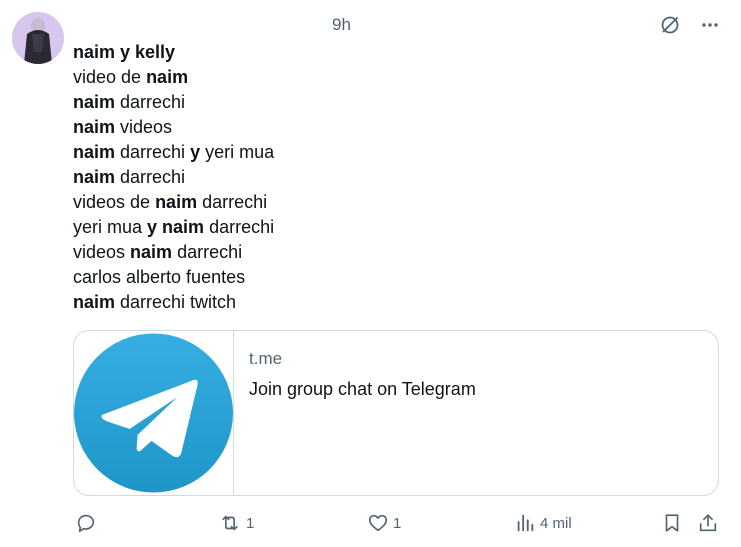  What do you see at coordinates (383, 152) in the screenshot?
I see `post-text-line: naim darrechi y yeri mua` at bounding box center [383, 152].